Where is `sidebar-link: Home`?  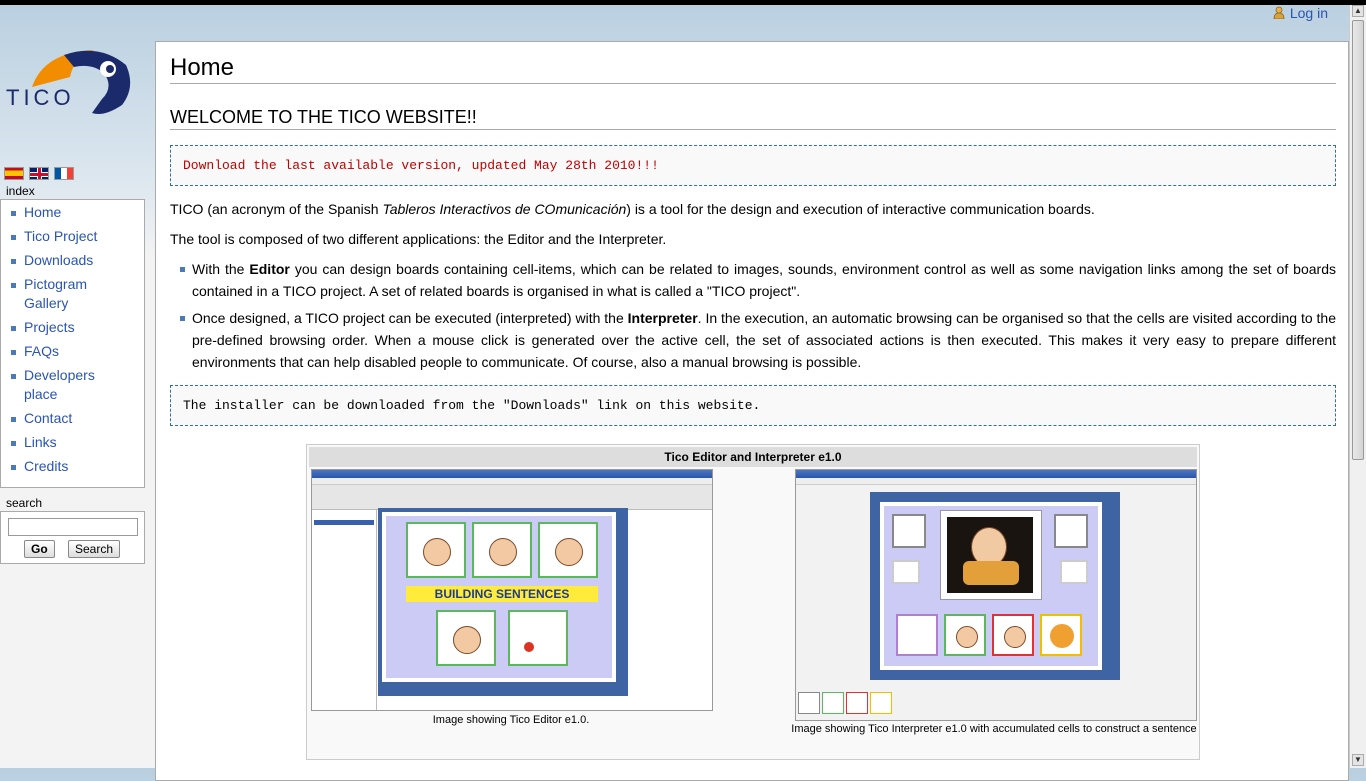
sidebar-link: Home is located at coordinates (42, 212).